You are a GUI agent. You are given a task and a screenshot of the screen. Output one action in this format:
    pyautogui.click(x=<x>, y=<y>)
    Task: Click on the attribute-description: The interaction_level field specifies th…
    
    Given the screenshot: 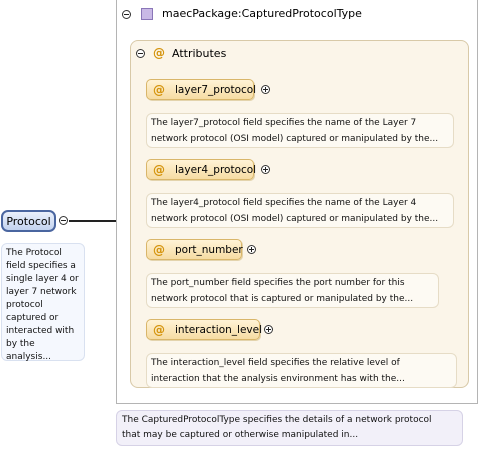 What is the action you would take?
    pyautogui.click(x=301, y=370)
    